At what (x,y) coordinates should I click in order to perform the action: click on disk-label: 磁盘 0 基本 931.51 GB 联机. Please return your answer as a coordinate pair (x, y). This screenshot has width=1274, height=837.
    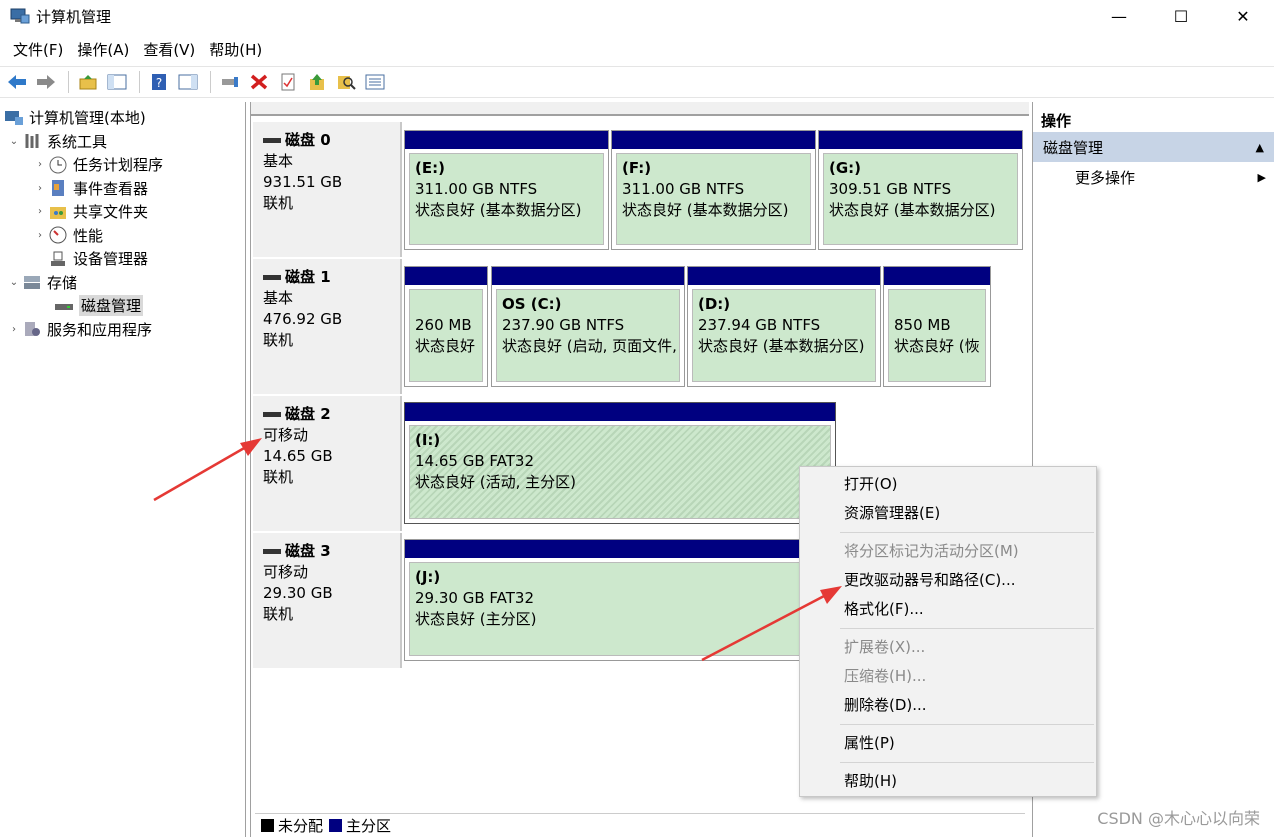
    Looking at the image, I should click on (327, 189).